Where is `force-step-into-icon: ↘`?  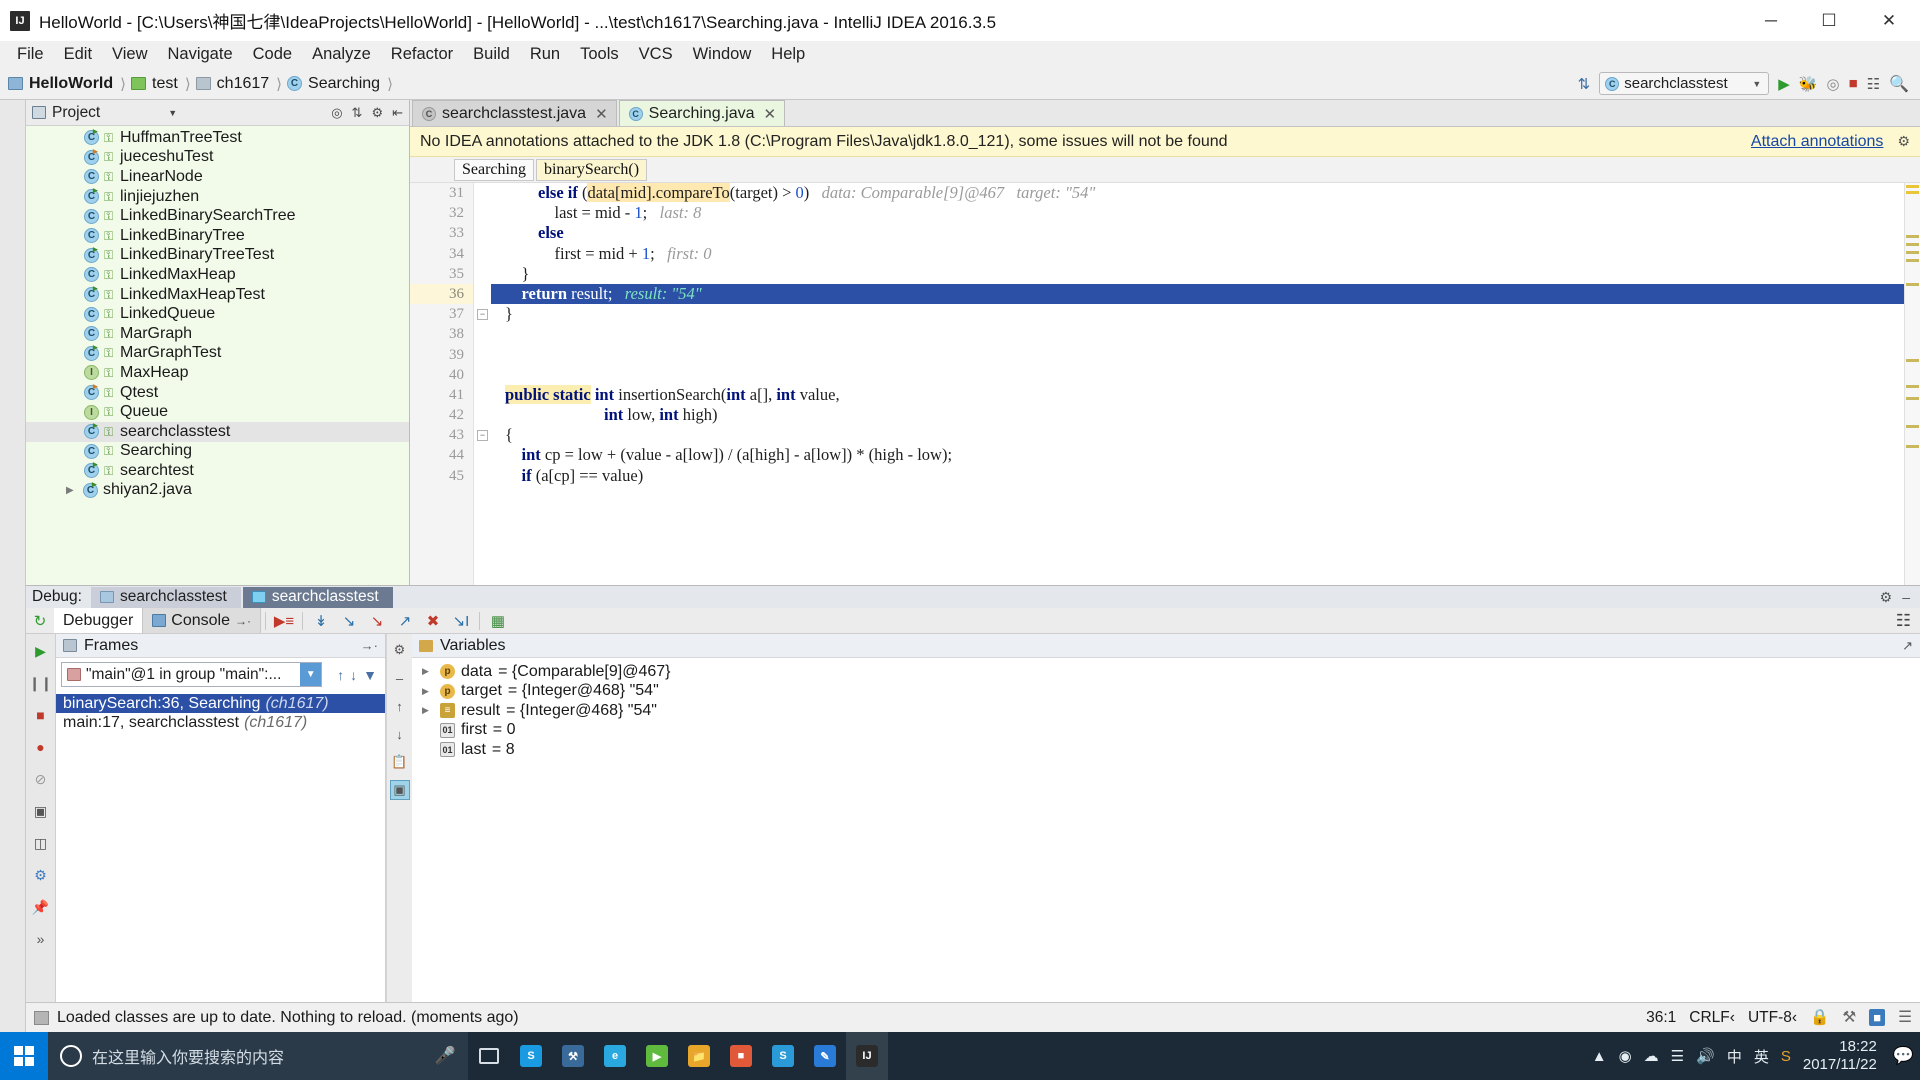
force-step-into-icon: ↘ is located at coordinates (377, 621).